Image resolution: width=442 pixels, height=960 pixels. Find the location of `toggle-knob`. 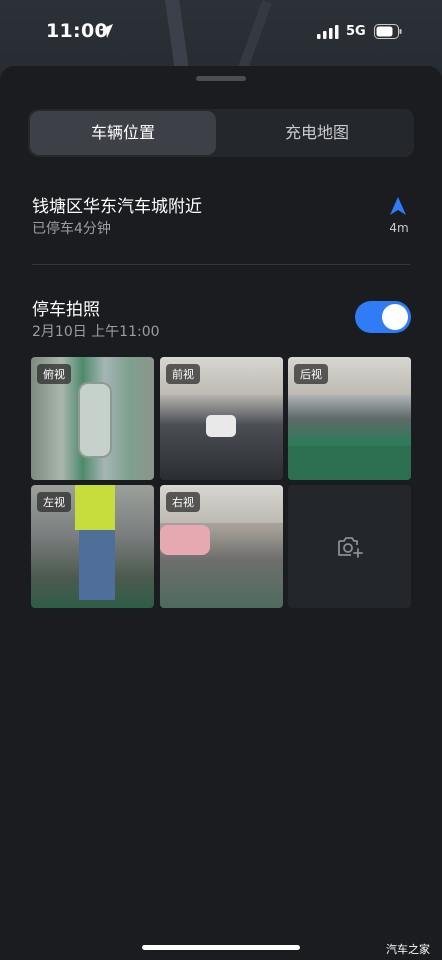

toggle-knob is located at coordinates (395, 317).